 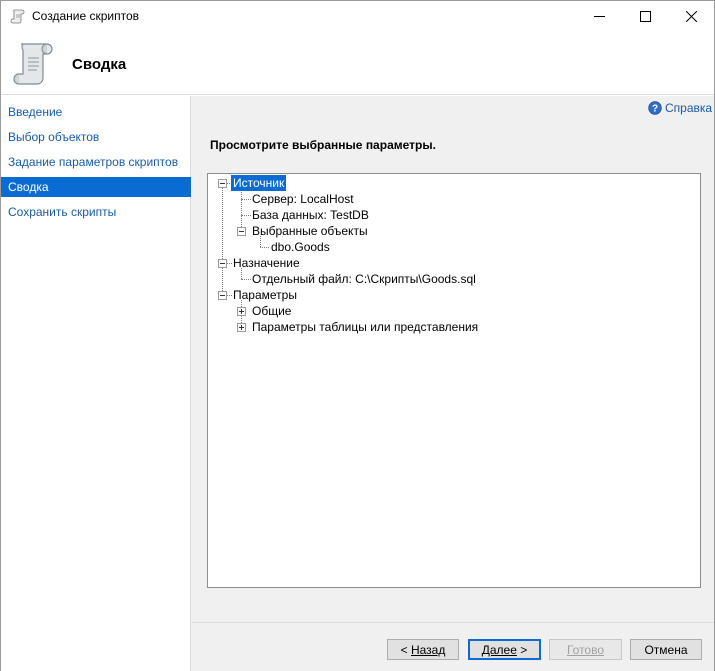 I want to click on footer-divider, so click(x=453, y=622).